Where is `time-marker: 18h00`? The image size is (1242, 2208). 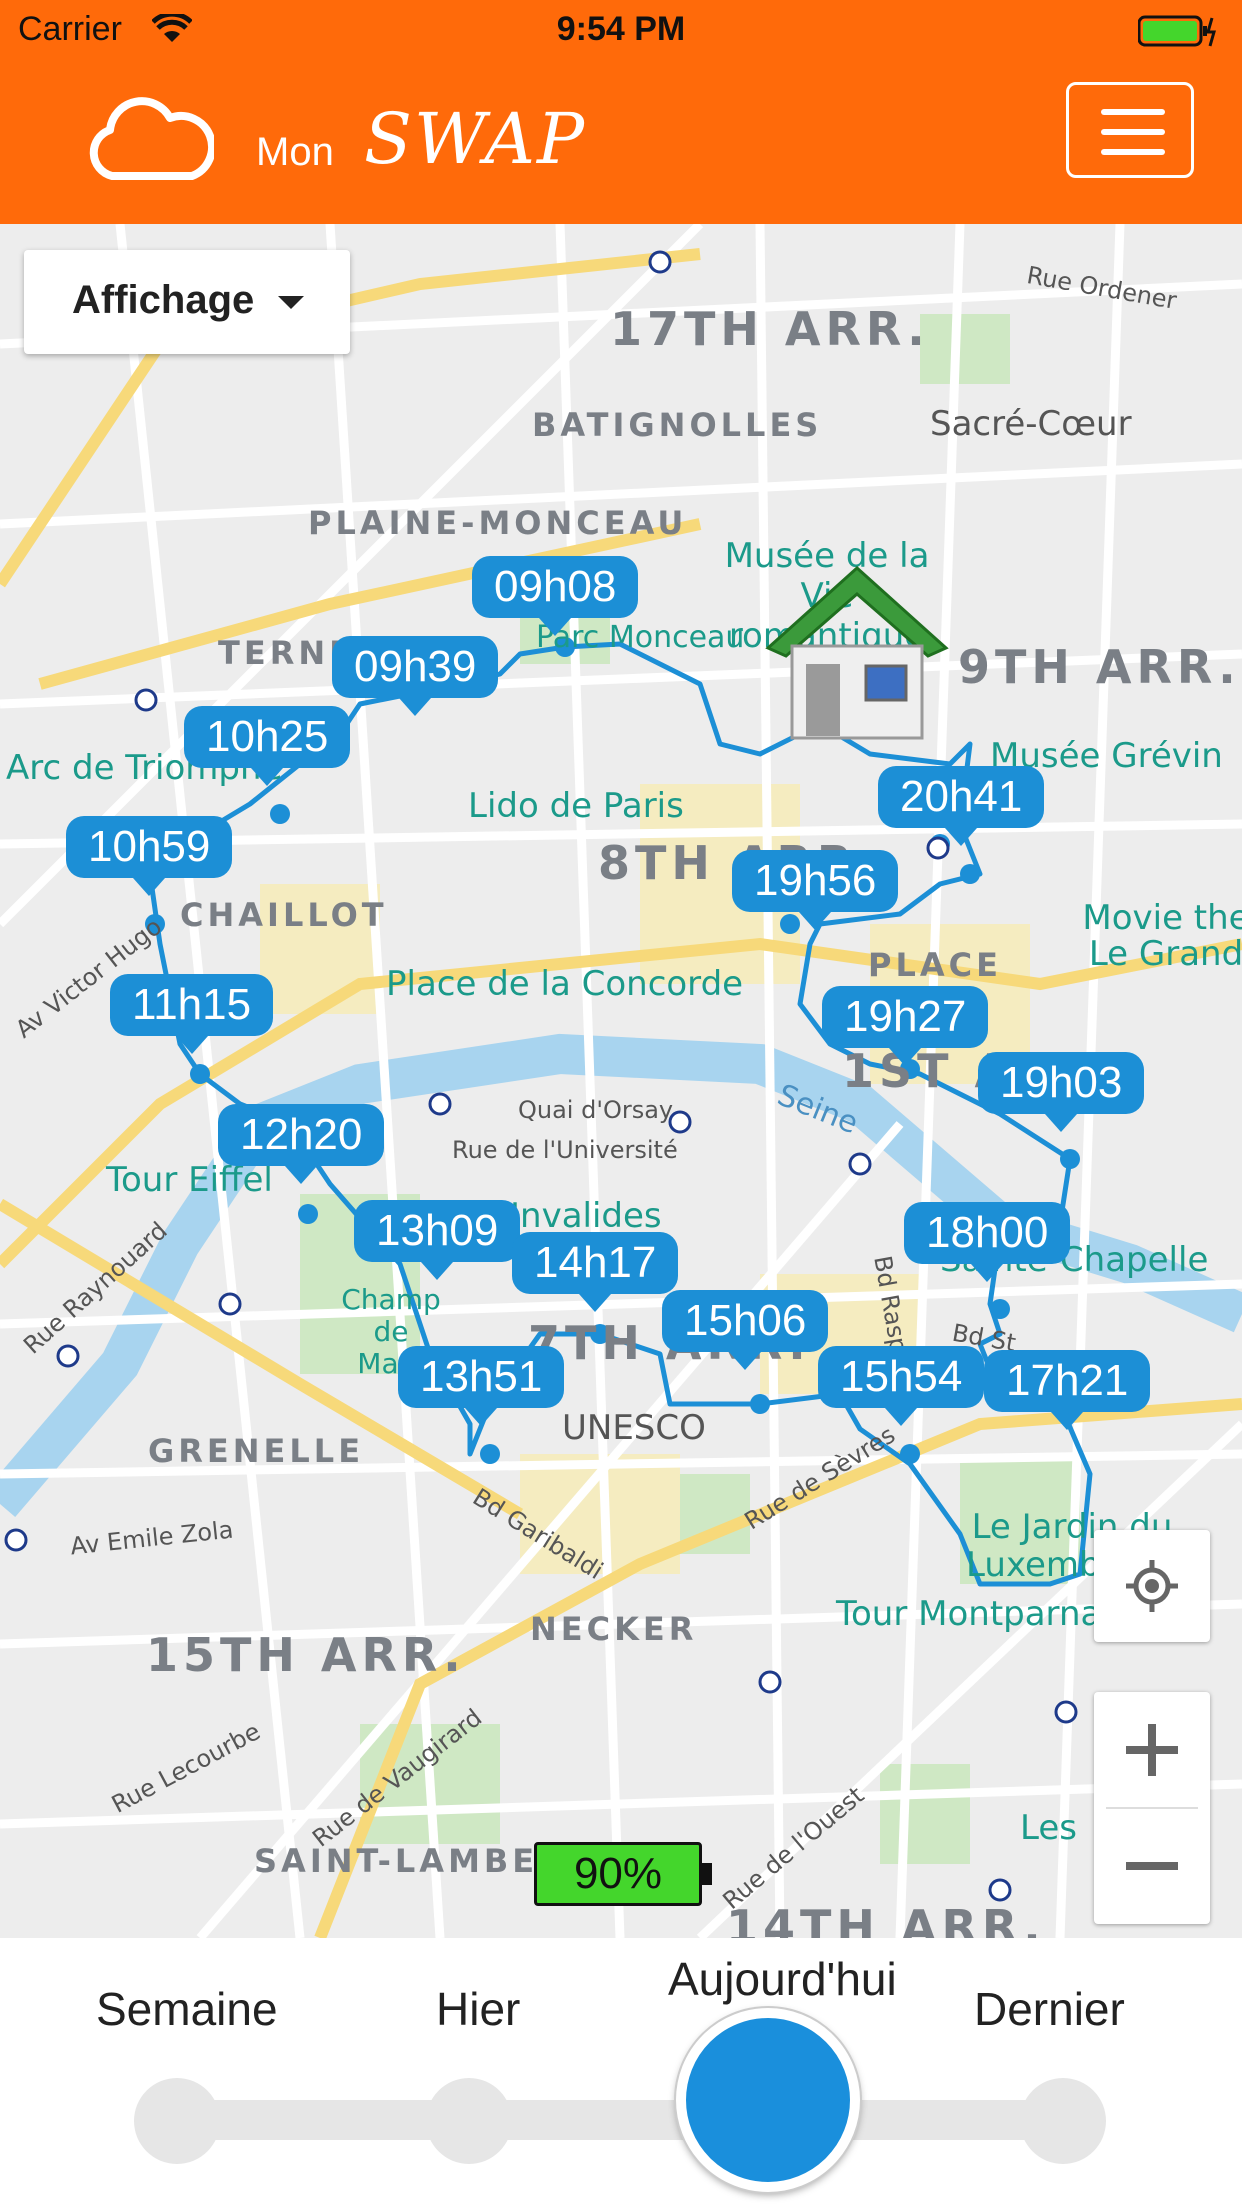
time-marker: 18h00 is located at coordinates (987, 1242).